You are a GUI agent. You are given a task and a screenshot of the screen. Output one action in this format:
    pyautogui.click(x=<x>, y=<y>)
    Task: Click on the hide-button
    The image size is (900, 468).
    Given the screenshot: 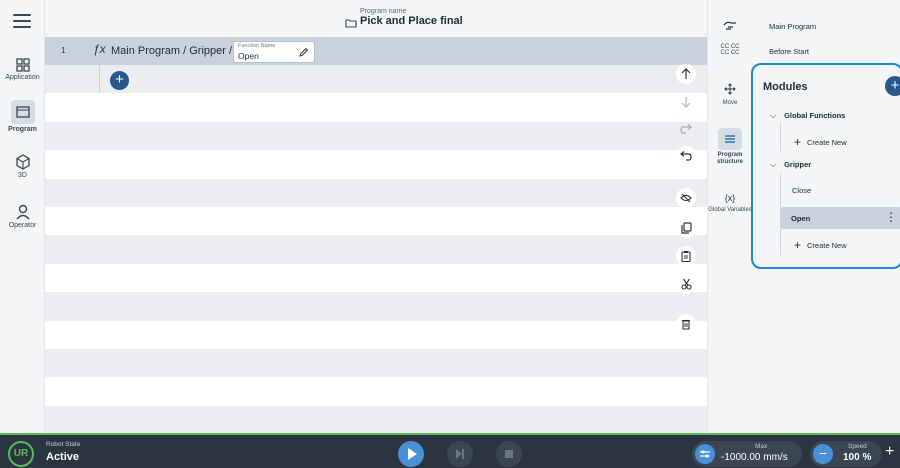 What is the action you would take?
    pyautogui.click(x=686, y=198)
    